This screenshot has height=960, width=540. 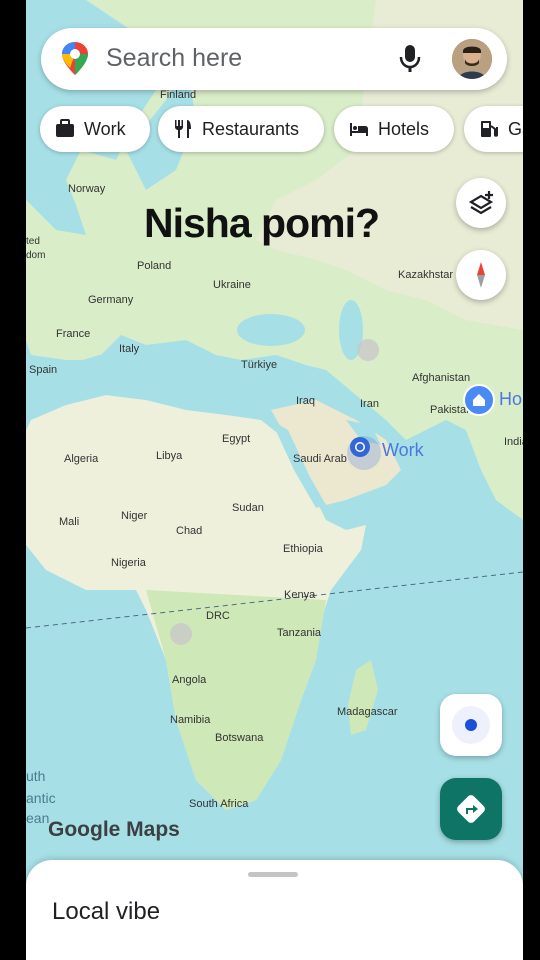 I want to click on directions-icon, so click(x=471, y=809).